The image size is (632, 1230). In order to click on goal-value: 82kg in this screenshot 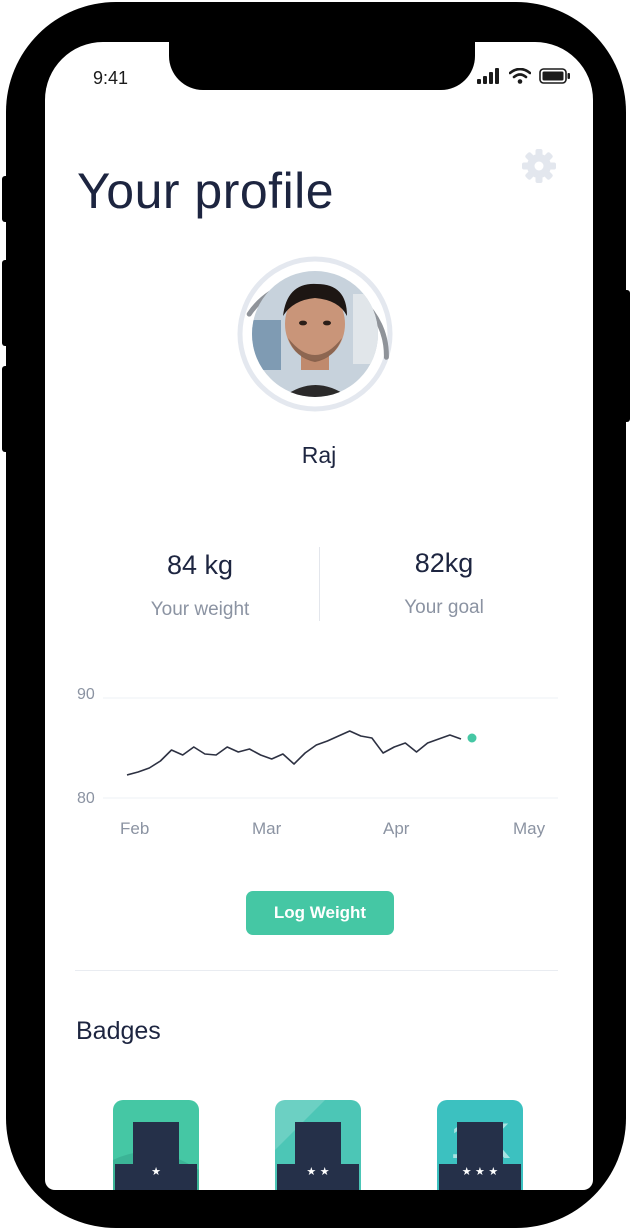, I will do `click(444, 563)`.